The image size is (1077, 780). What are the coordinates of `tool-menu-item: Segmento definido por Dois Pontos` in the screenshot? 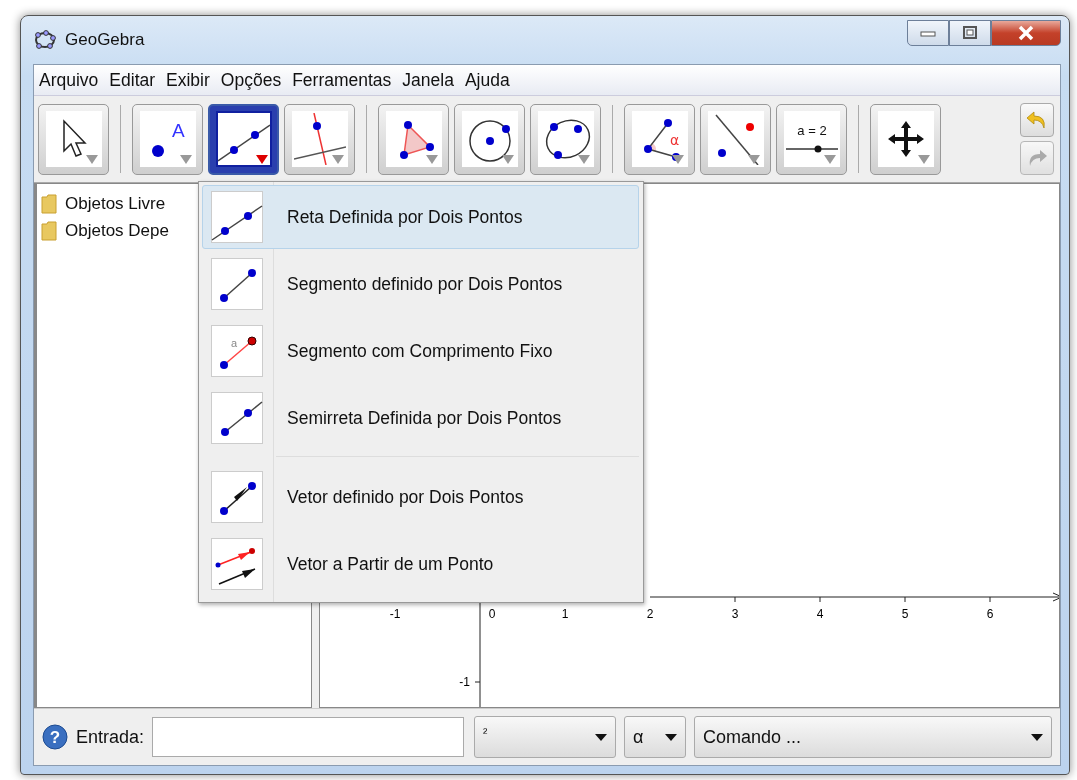 It's located at (420, 284).